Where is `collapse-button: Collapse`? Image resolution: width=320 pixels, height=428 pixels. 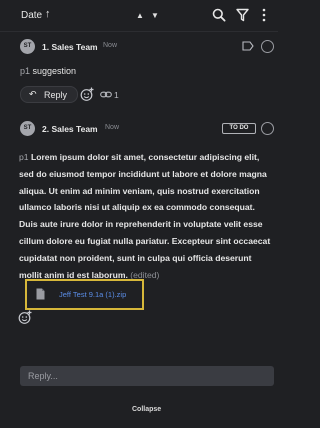 collapse-button: Collapse is located at coordinates (146, 409).